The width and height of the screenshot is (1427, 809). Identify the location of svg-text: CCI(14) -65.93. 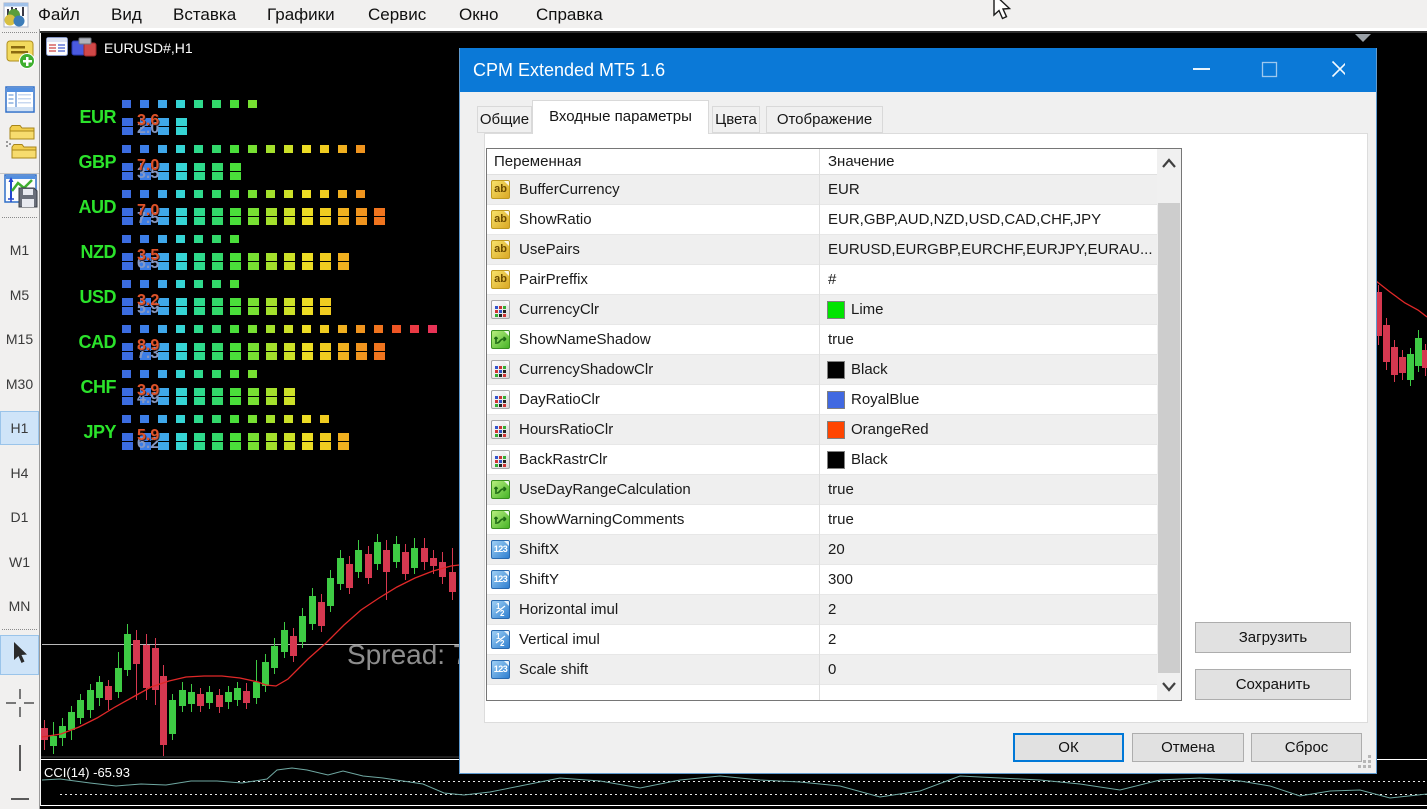
(87, 772).